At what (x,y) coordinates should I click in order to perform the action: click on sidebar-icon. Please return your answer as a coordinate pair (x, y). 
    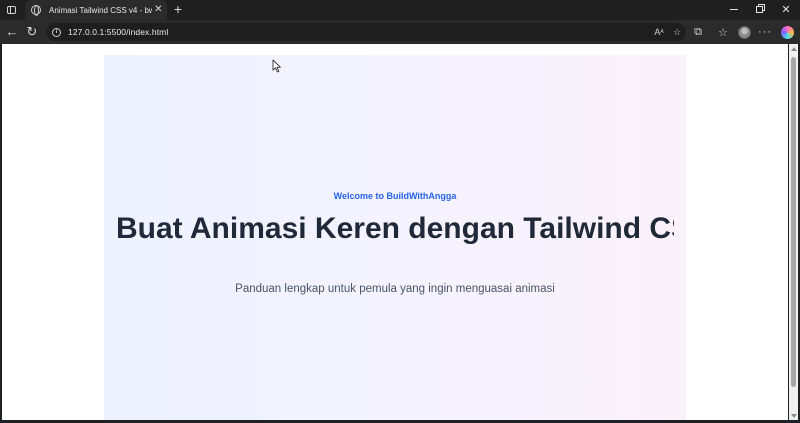
    Looking at the image, I should click on (11, 10).